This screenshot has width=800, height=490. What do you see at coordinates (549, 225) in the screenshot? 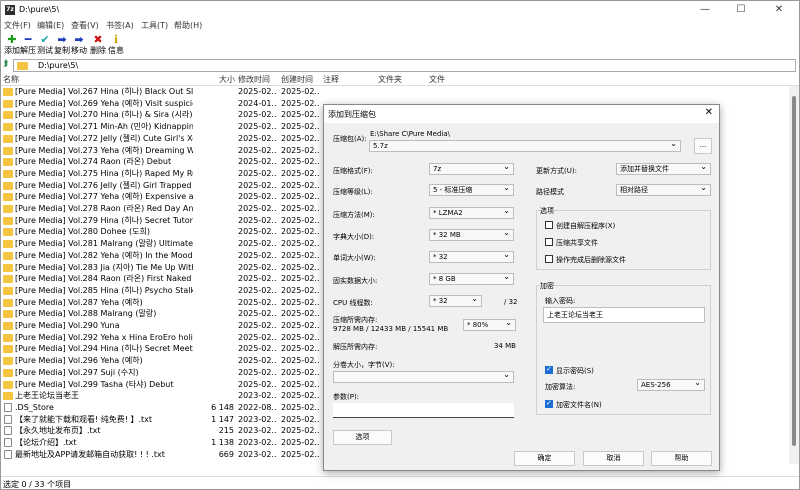
I see `sfx-checkbox` at bounding box center [549, 225].